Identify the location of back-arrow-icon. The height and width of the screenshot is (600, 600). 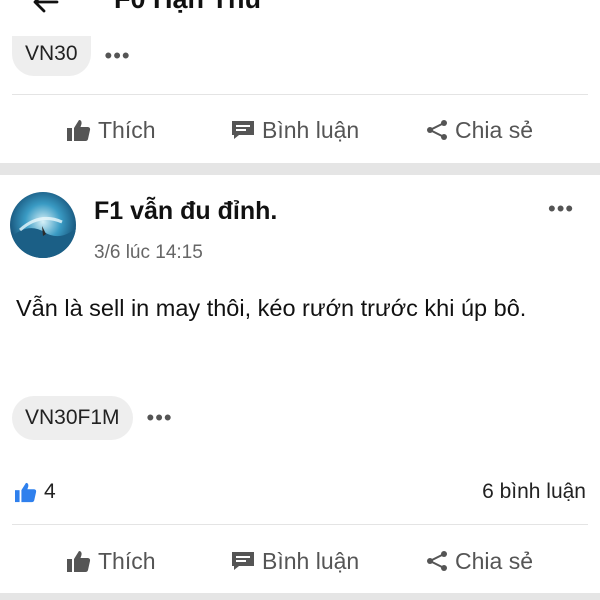
(46, 9).